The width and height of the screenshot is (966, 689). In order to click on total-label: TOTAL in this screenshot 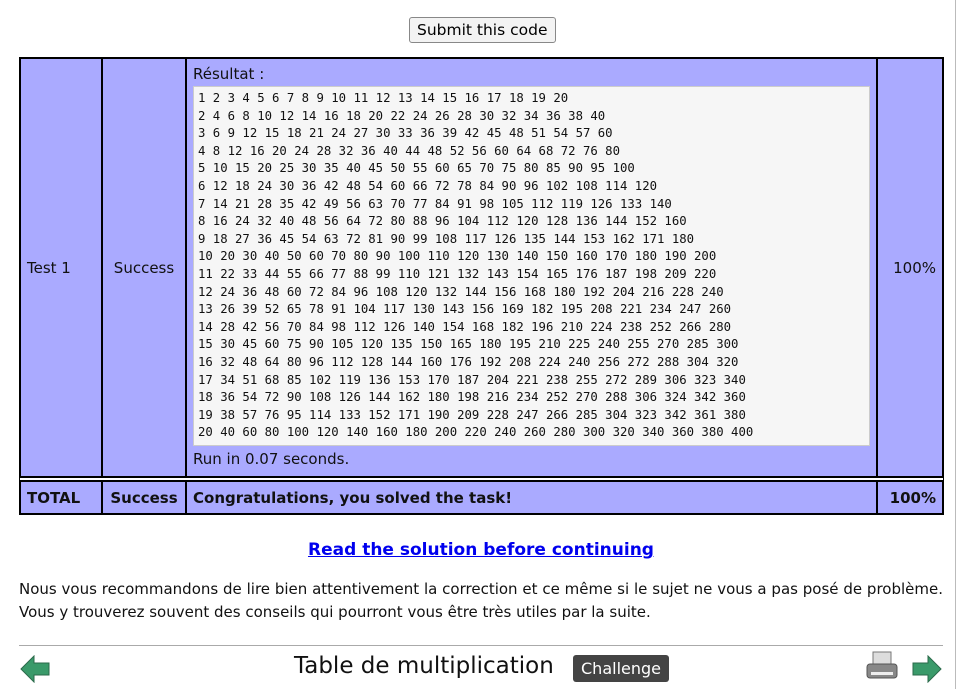, I will do `click(61, 497)`.